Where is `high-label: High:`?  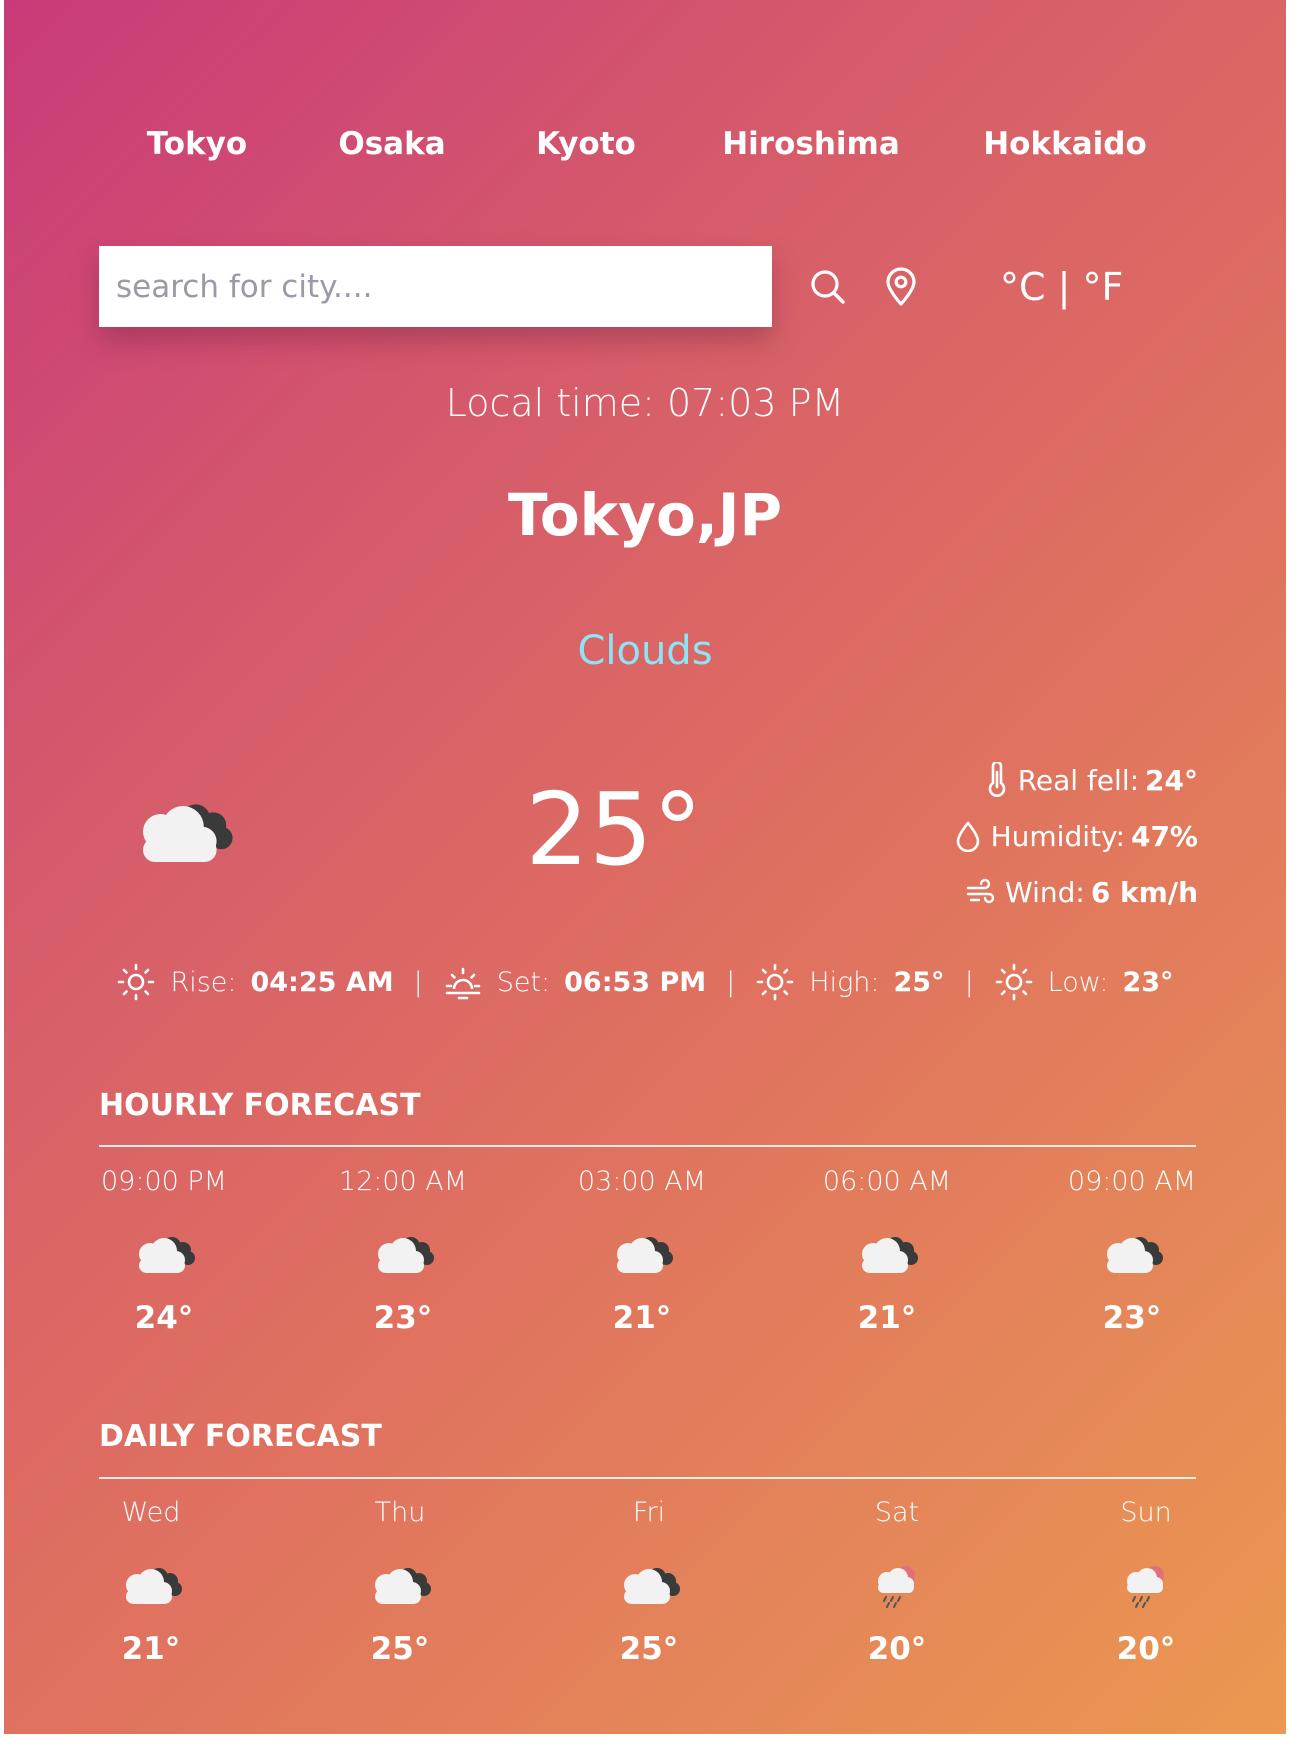
high-label: High: is located at coordinates (844, 982).